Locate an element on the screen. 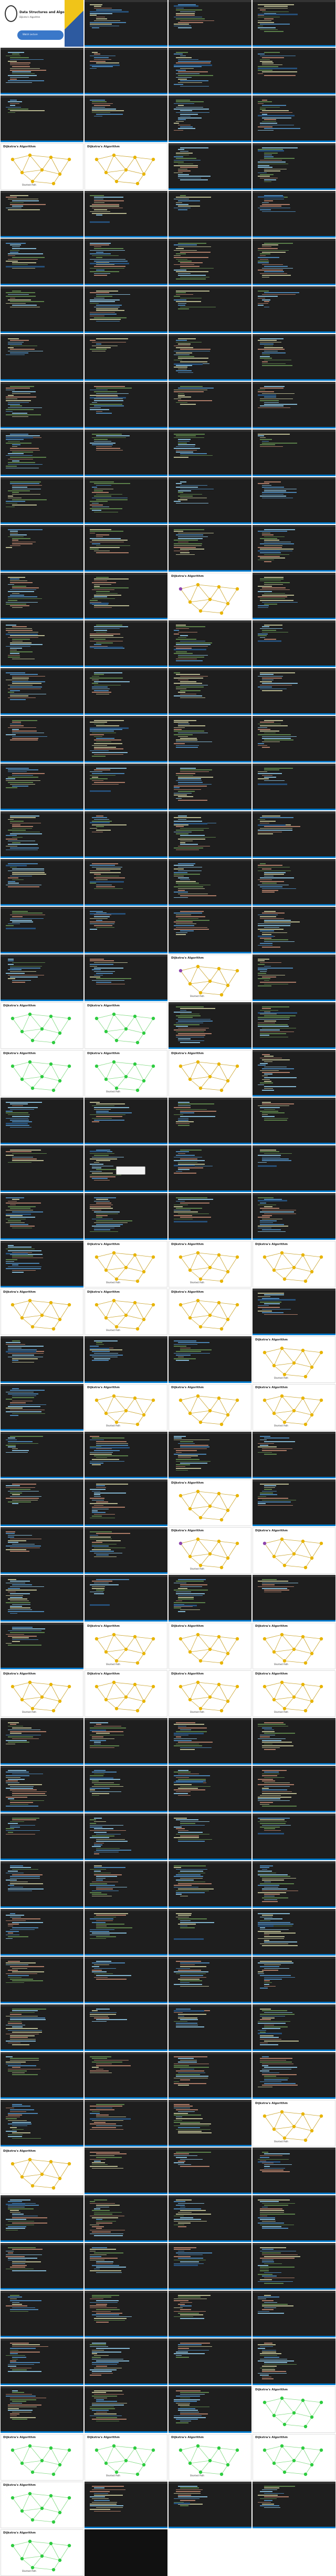 This screenshot has width=336, height=2576. watch-lecture-button: Watch Lecture is located at coordinates (40, 35).